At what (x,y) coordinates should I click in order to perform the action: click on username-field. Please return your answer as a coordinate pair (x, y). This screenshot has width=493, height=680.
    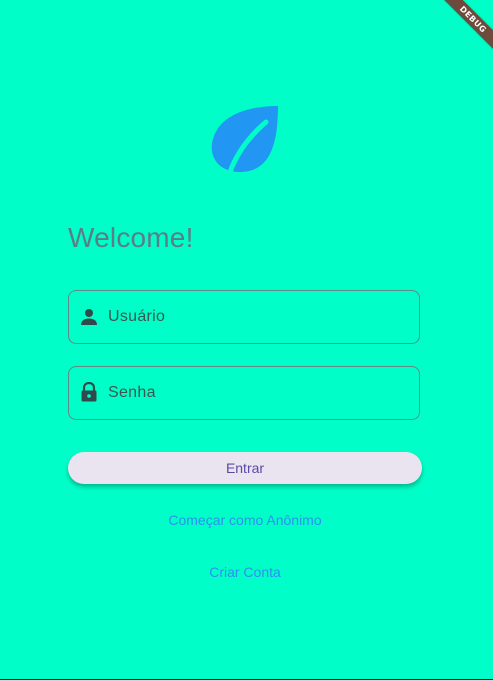
    Looking at the image, I should click on (244, 317).